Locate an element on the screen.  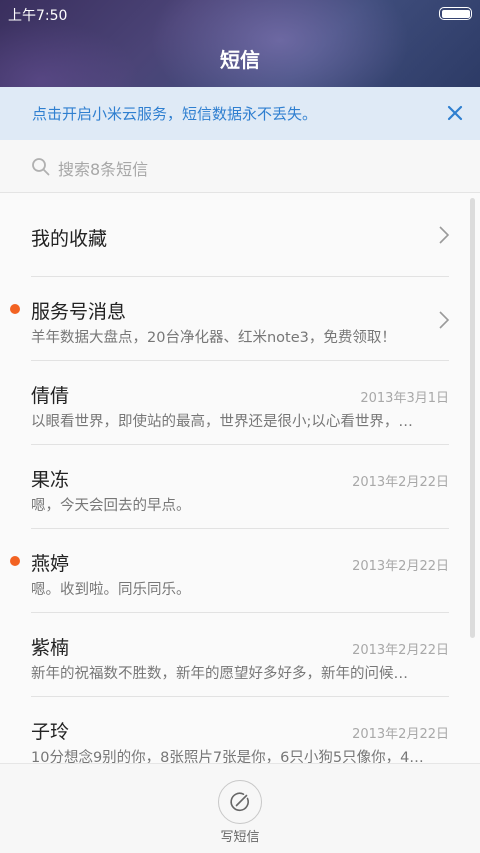
conversation-name: 紫楠 is located at coordinates (50, 648).